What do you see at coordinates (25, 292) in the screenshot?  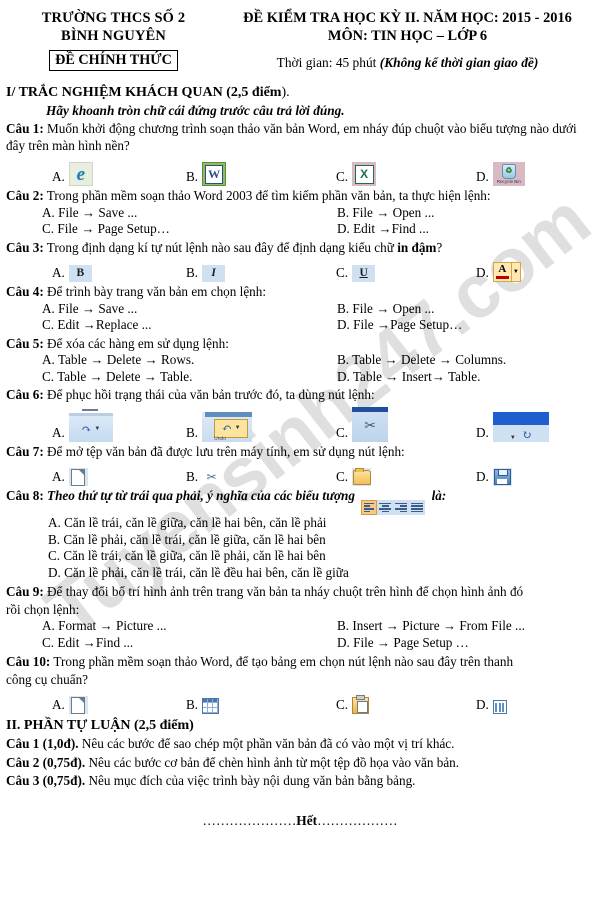 I see `question-4-label: Câu 4:` at bounding box center [25, 292].